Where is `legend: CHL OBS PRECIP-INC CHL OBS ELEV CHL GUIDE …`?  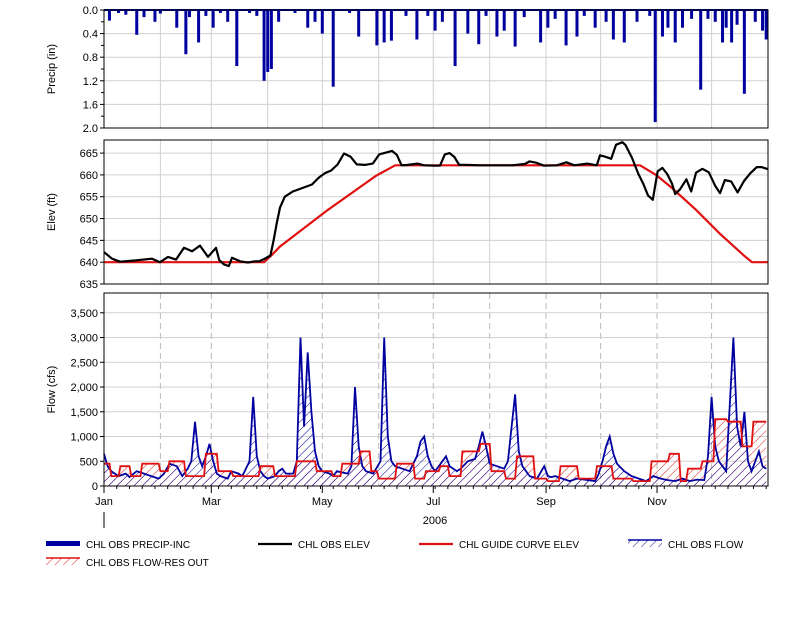 legend: CHL OBS PRECIP-INC CHL OBS ELEV CHL GUIDE … is located at coordinates (395, 554).